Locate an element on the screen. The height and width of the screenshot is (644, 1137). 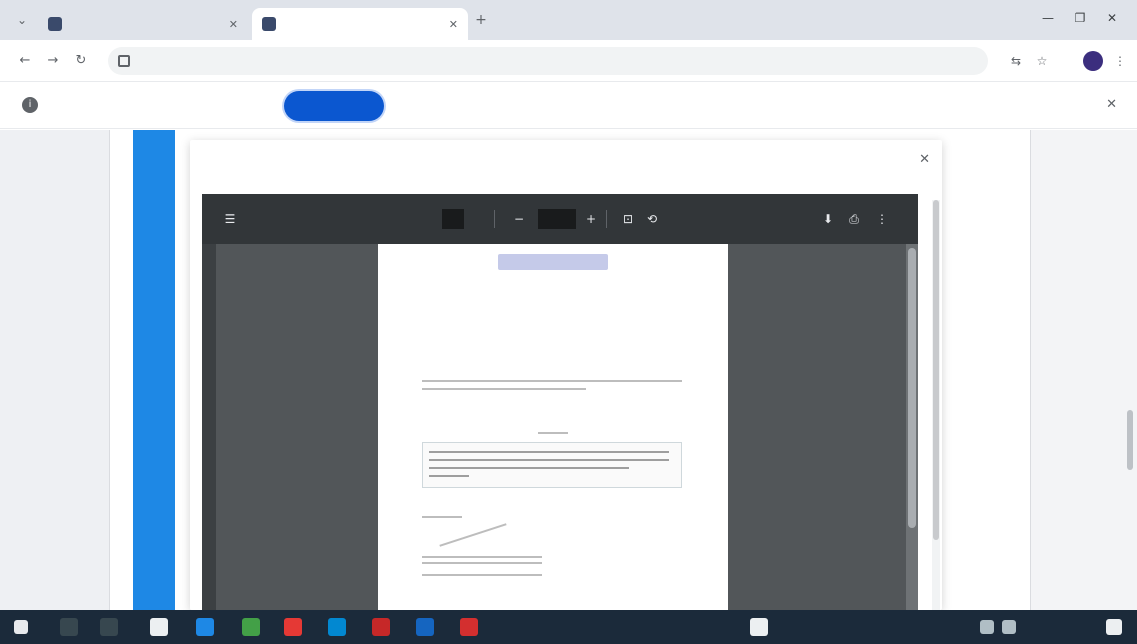
pdf-download-icon: ⬇ is located at coordinates (828, 219).